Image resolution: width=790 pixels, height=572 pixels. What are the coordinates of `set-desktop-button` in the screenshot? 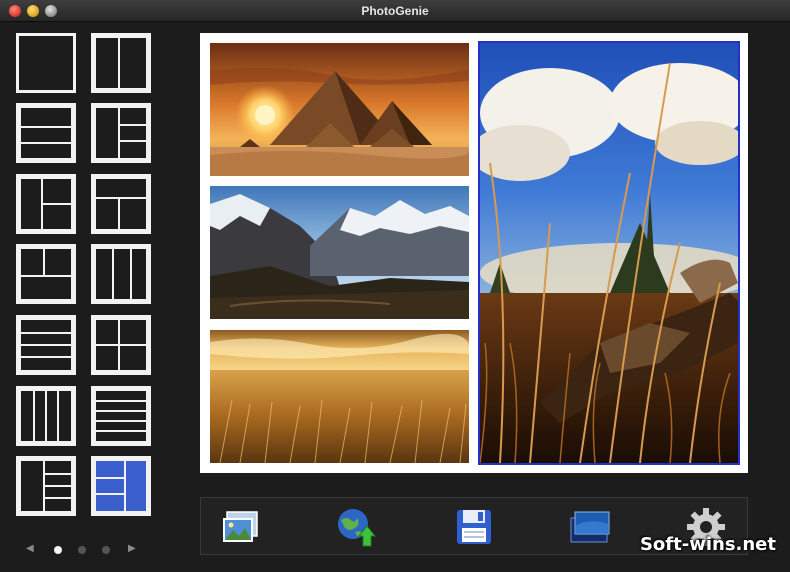 It's located at (590, 527).